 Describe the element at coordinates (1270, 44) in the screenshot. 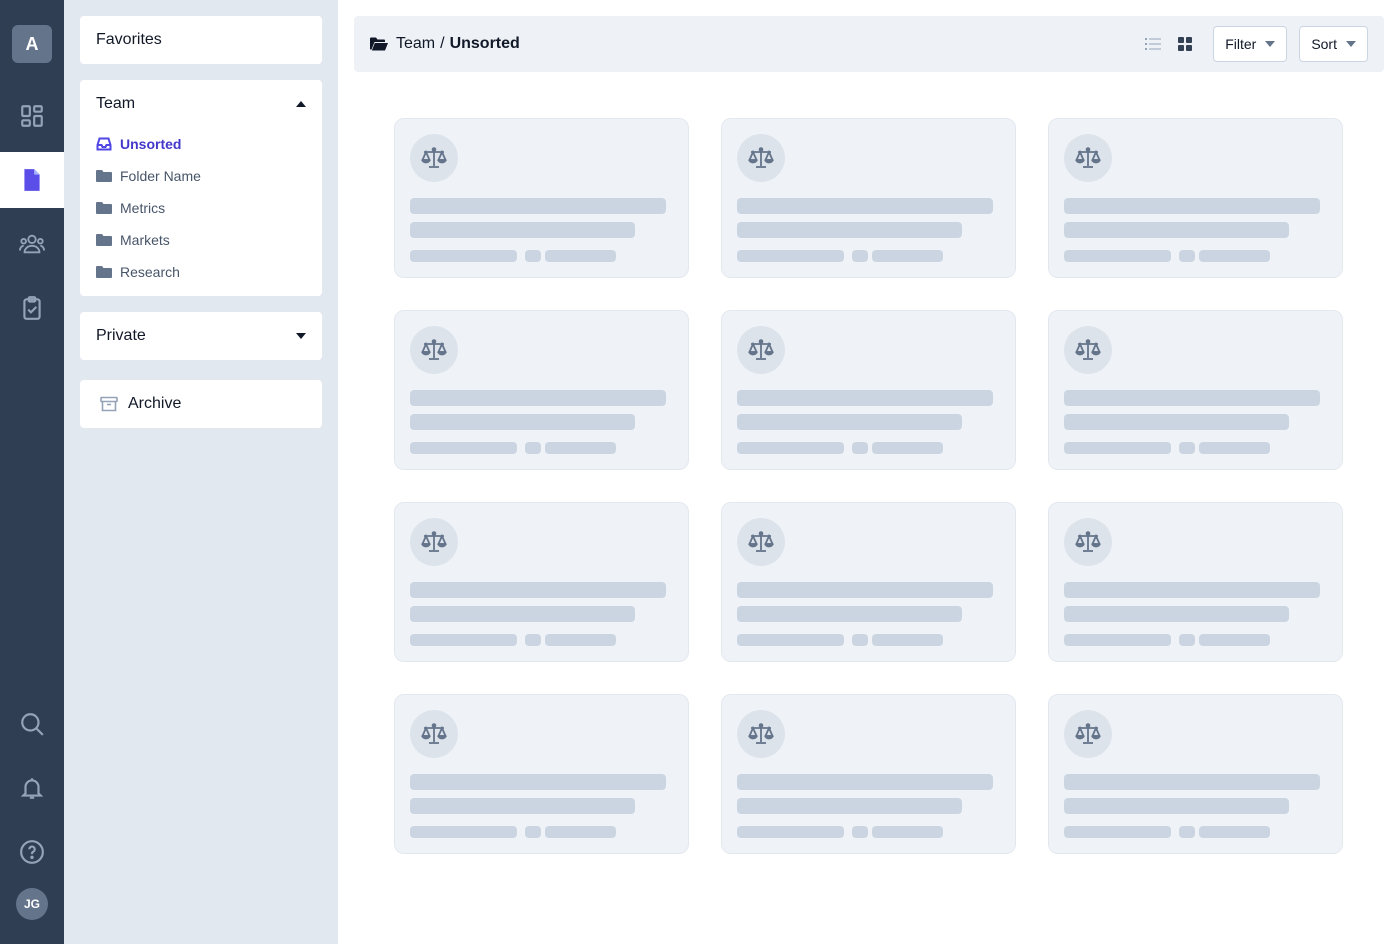

I see `chevron-down-icon` at that location.